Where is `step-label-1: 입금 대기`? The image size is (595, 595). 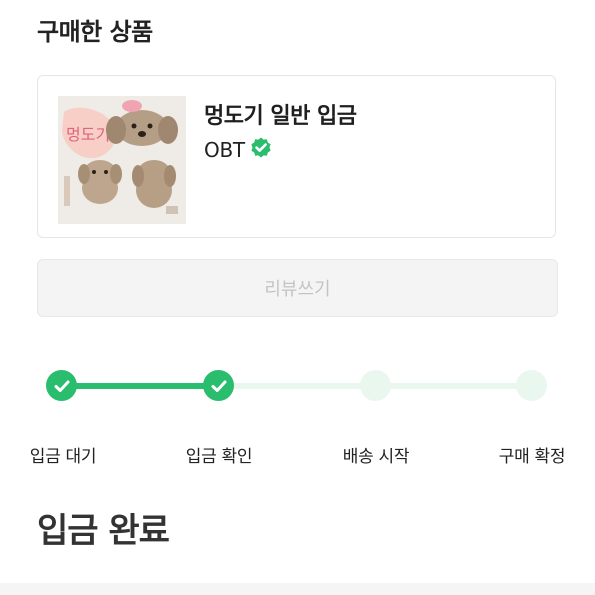 step-label-1: 입금 대기 is located at coordinates (63, 457).